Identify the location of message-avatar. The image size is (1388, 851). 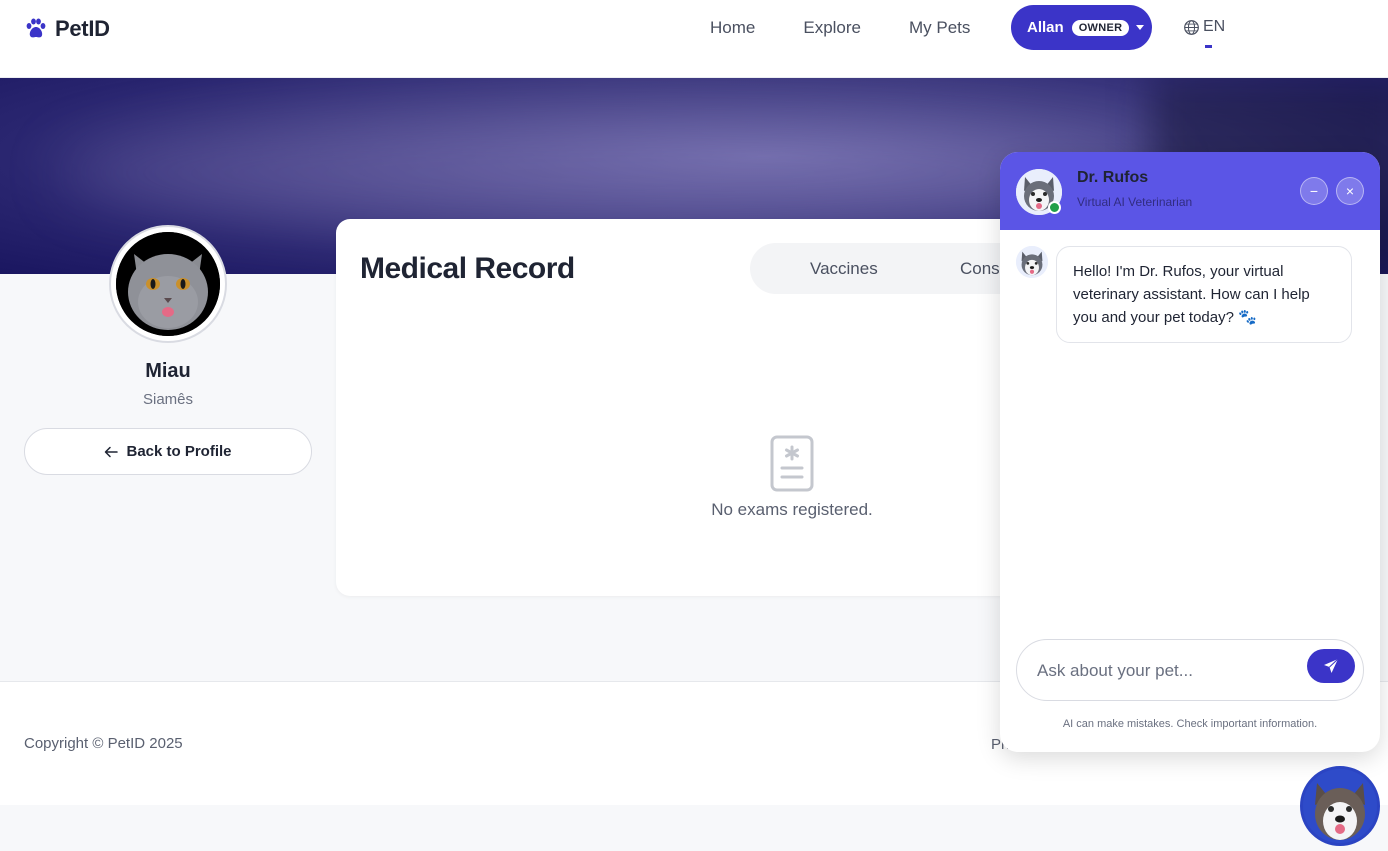
(1032, 262).